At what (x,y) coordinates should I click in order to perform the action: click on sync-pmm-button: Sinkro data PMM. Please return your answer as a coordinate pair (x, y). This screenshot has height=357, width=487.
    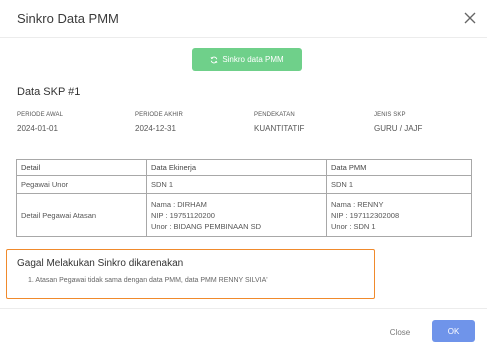
    Looking at the image, I should click on (247, 59).